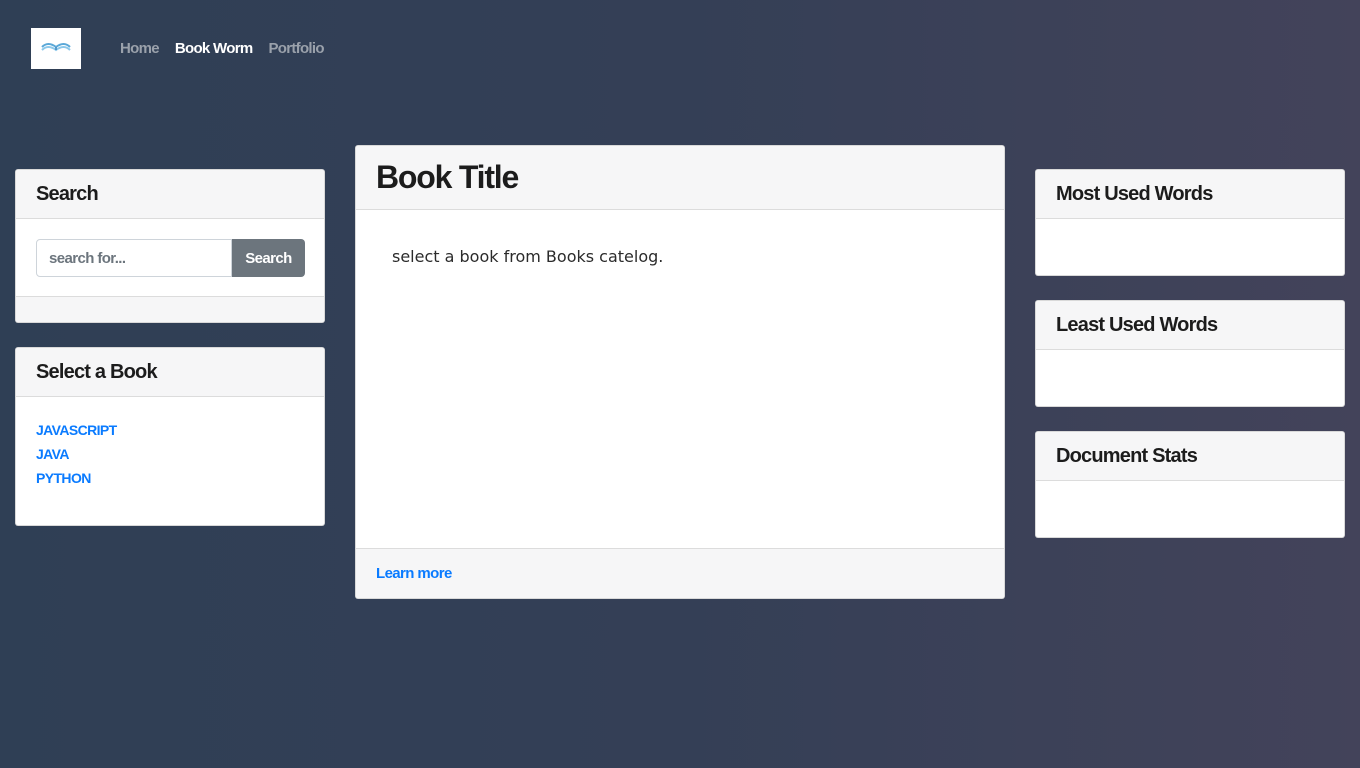  Describe the element at coordinates (170, 309) in the screenshot. I see `search-card-footer` at that location.